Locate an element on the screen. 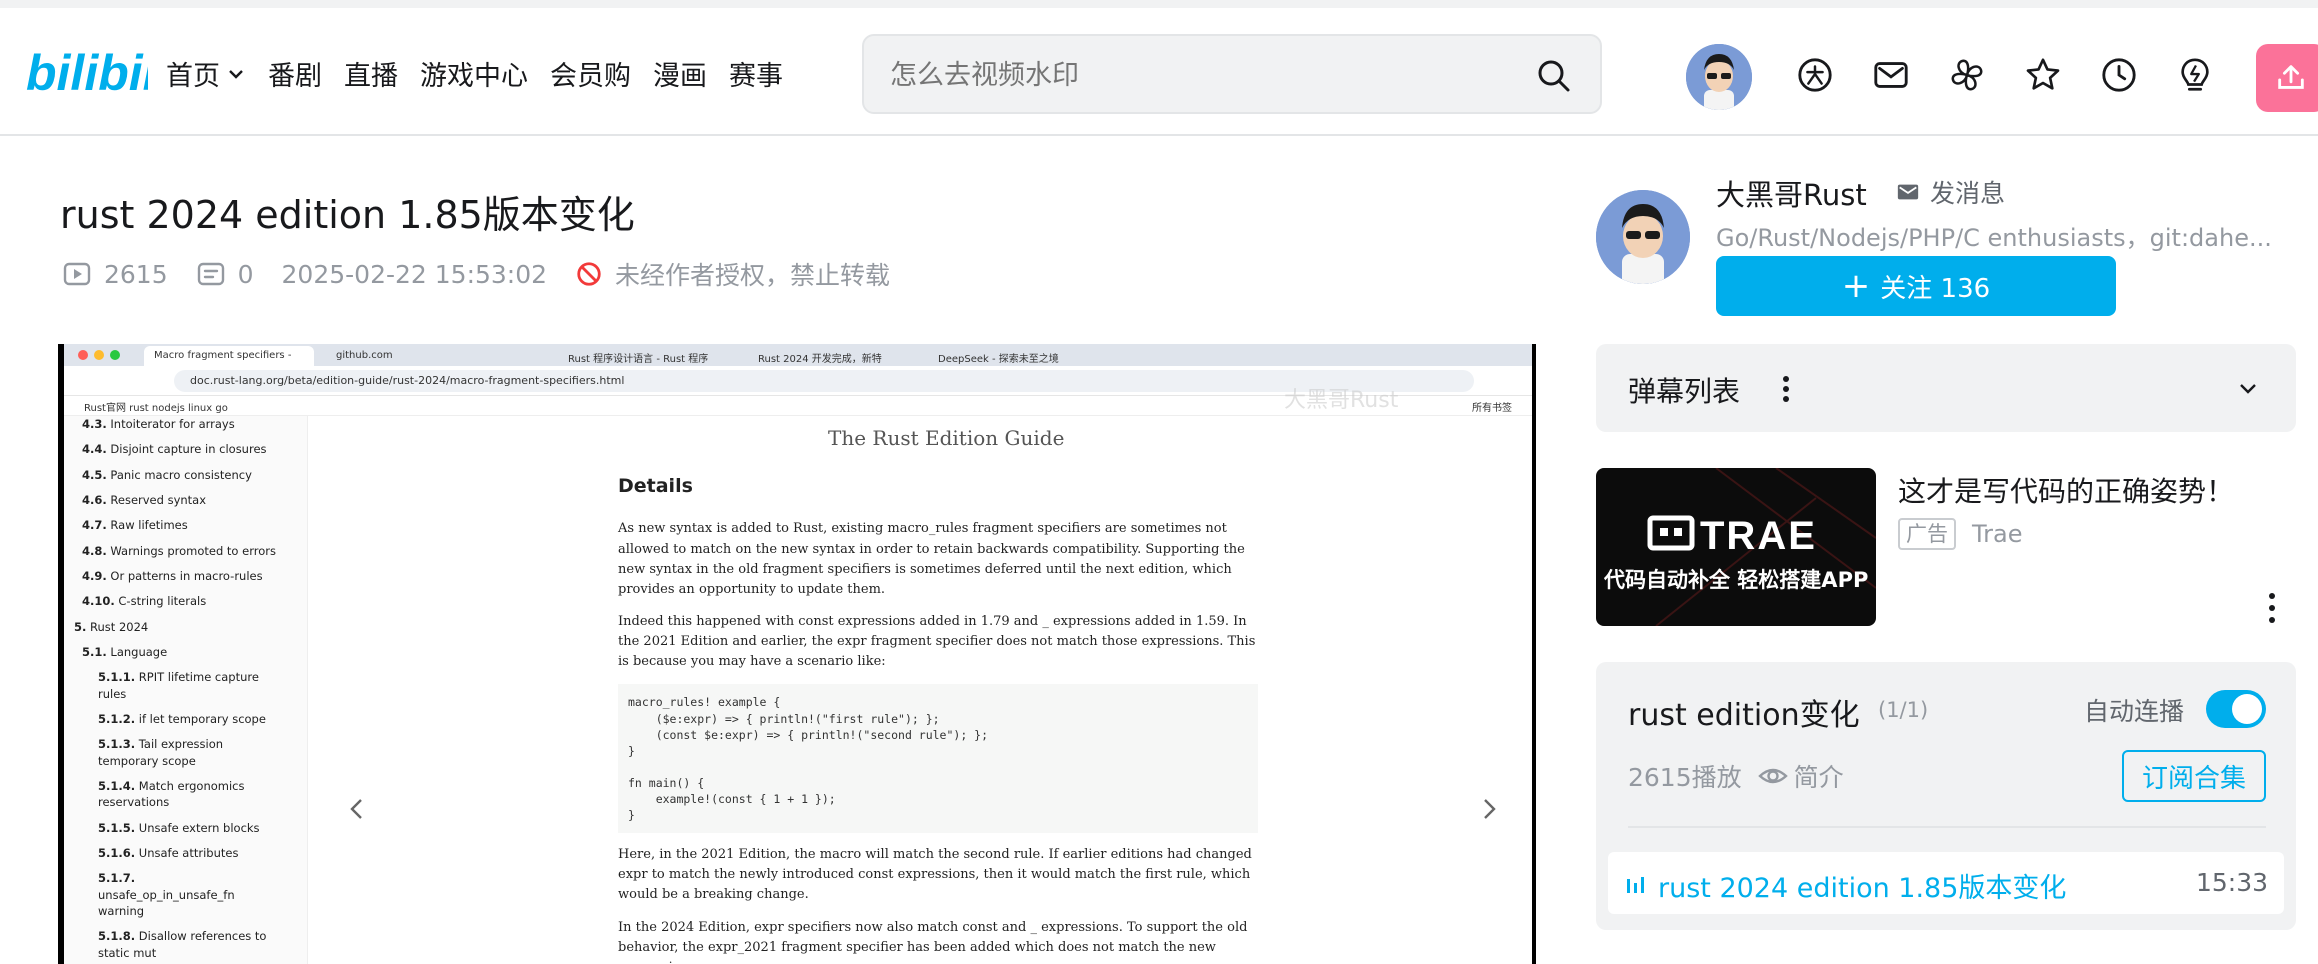 The height and width of the screenshot is (964, 2318). episode-title: rust 2024 edition 1.85版本变化 is located at coordinates (1862, 888).